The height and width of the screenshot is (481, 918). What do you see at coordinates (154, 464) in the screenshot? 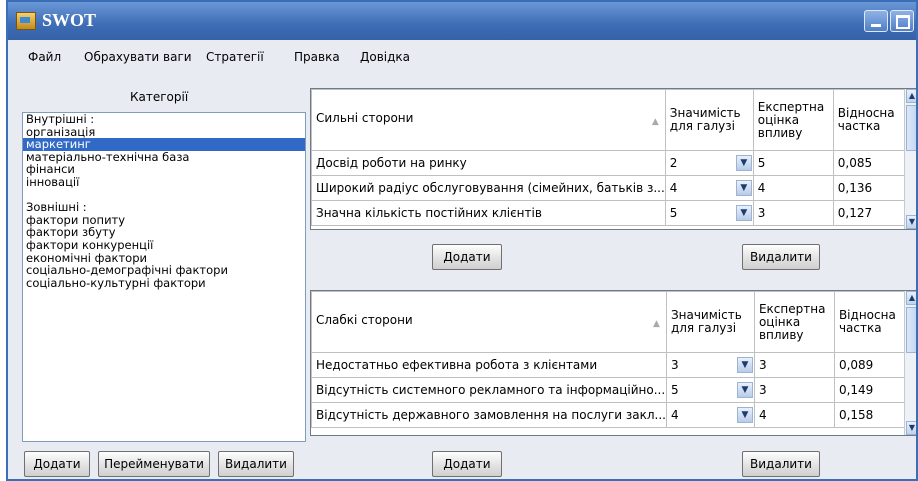
I see `rename-category-button: Перейменувати` at bounding box center [154, 464].